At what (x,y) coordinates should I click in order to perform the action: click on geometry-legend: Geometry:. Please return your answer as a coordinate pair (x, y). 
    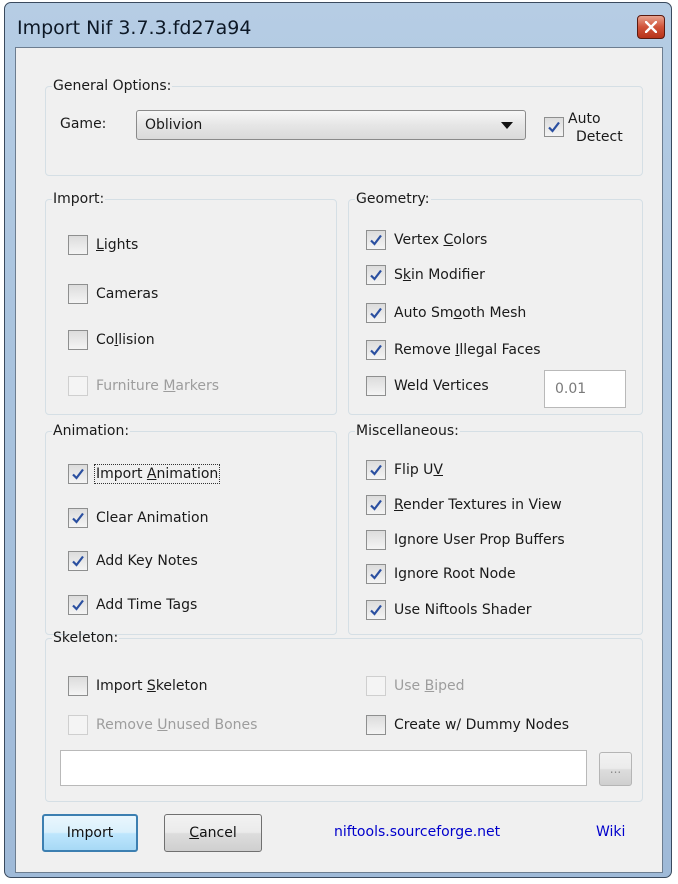
    Looking at the image, I should click on (393, 199).